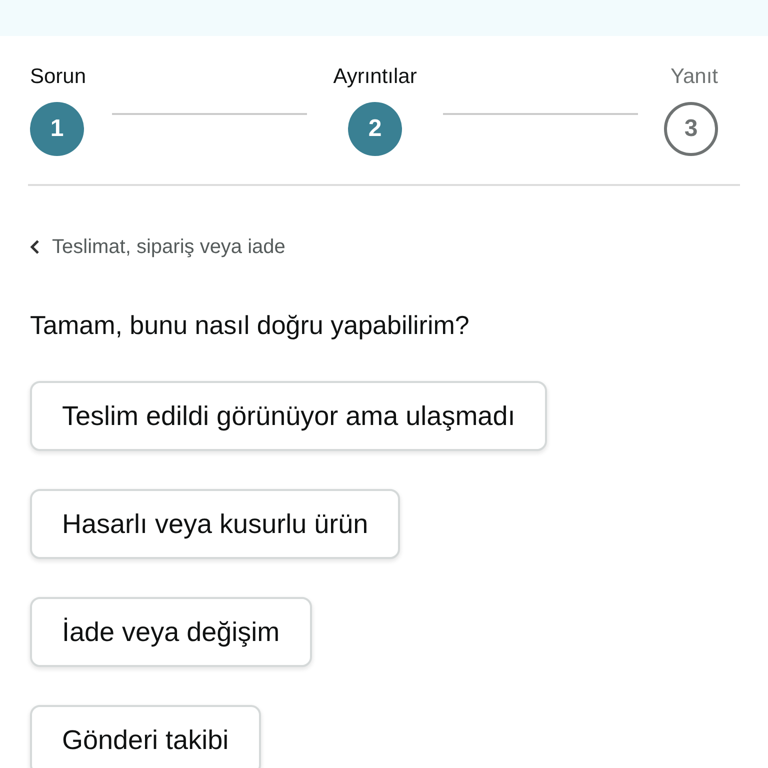  I want to click on question-text: Tamam, bunu nasıl doğru yapabilirim?, so click(250, 325).